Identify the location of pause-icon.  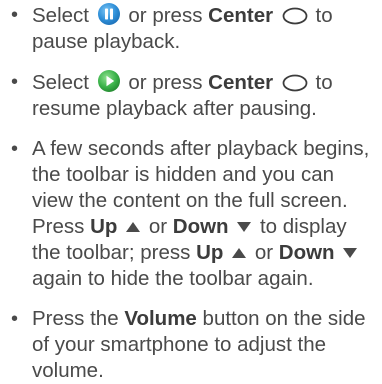
(109, 14).